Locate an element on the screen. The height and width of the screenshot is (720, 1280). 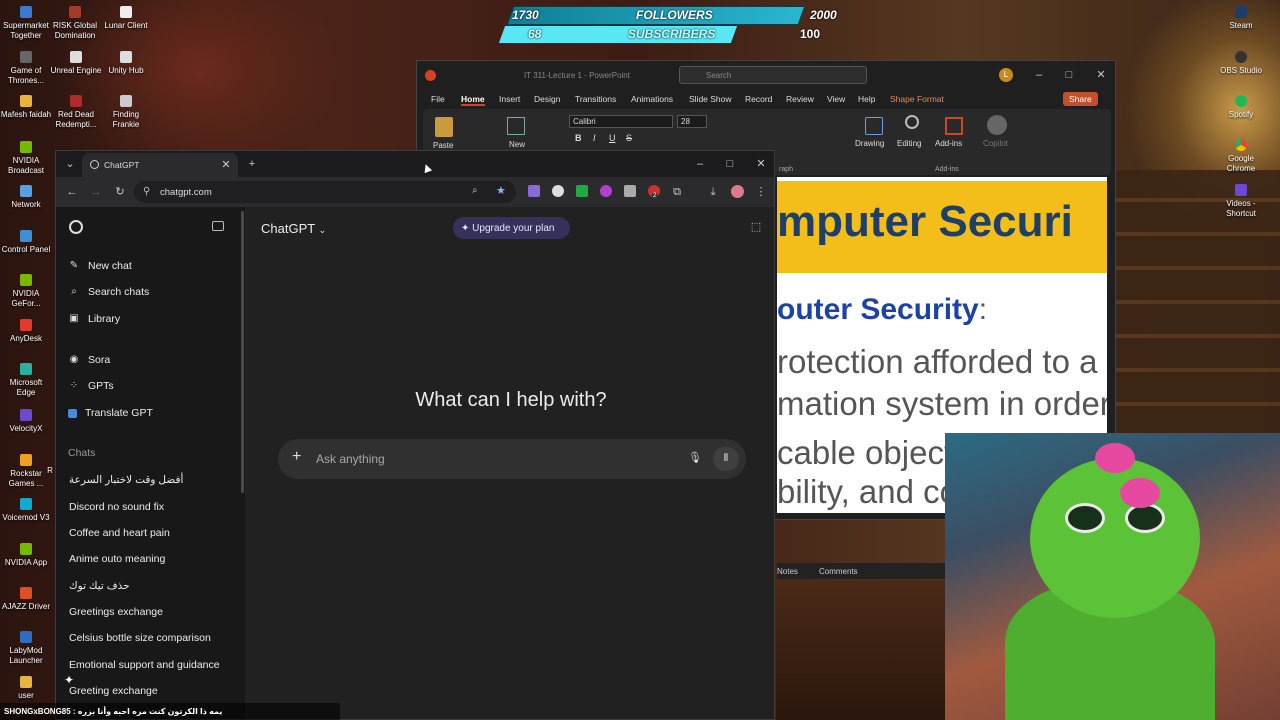
font-size-select: 28 is located at coordinates (692, 121).